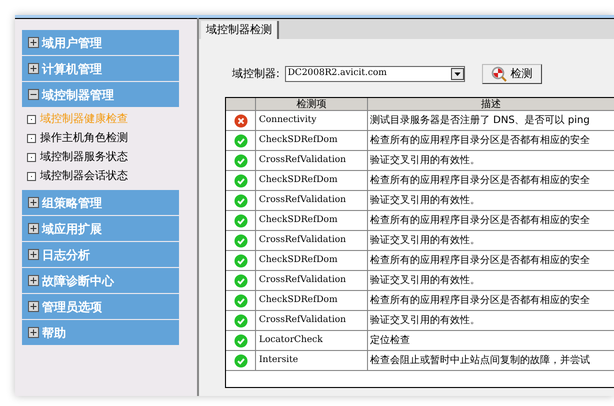 The image size is (614, 406). What do you see at coordinates (480, 121) in the screenshot?
I see `table-cell-text: 测试目录服务器是否注册了 DNS、是否可以 ping` at bounding box center [480, 121].